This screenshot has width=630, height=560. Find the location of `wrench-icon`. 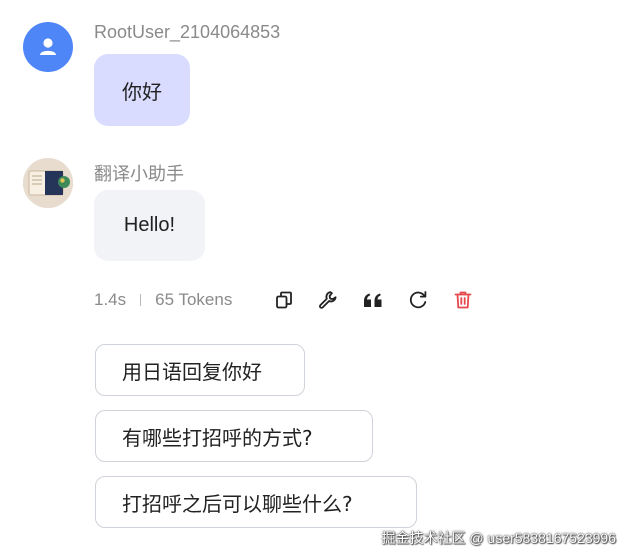

wrench-icon is located at coordinates (328, 300).